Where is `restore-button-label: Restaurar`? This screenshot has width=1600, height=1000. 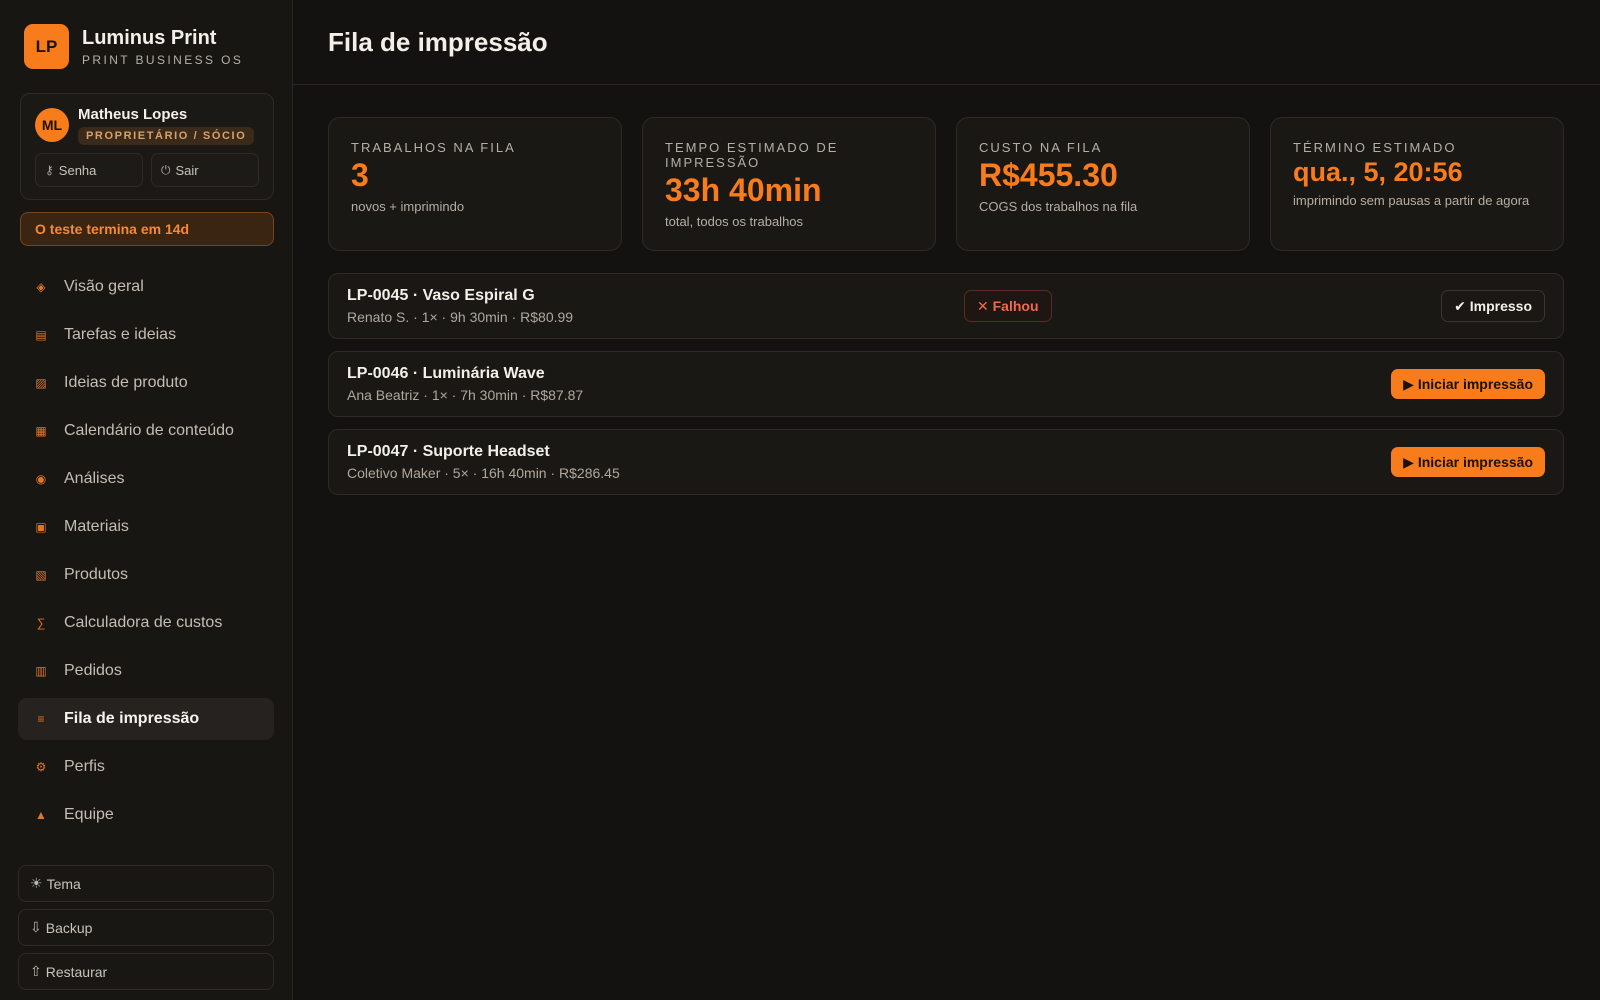 restore-button-label: Restaurar is located at coordinates (76, 971).